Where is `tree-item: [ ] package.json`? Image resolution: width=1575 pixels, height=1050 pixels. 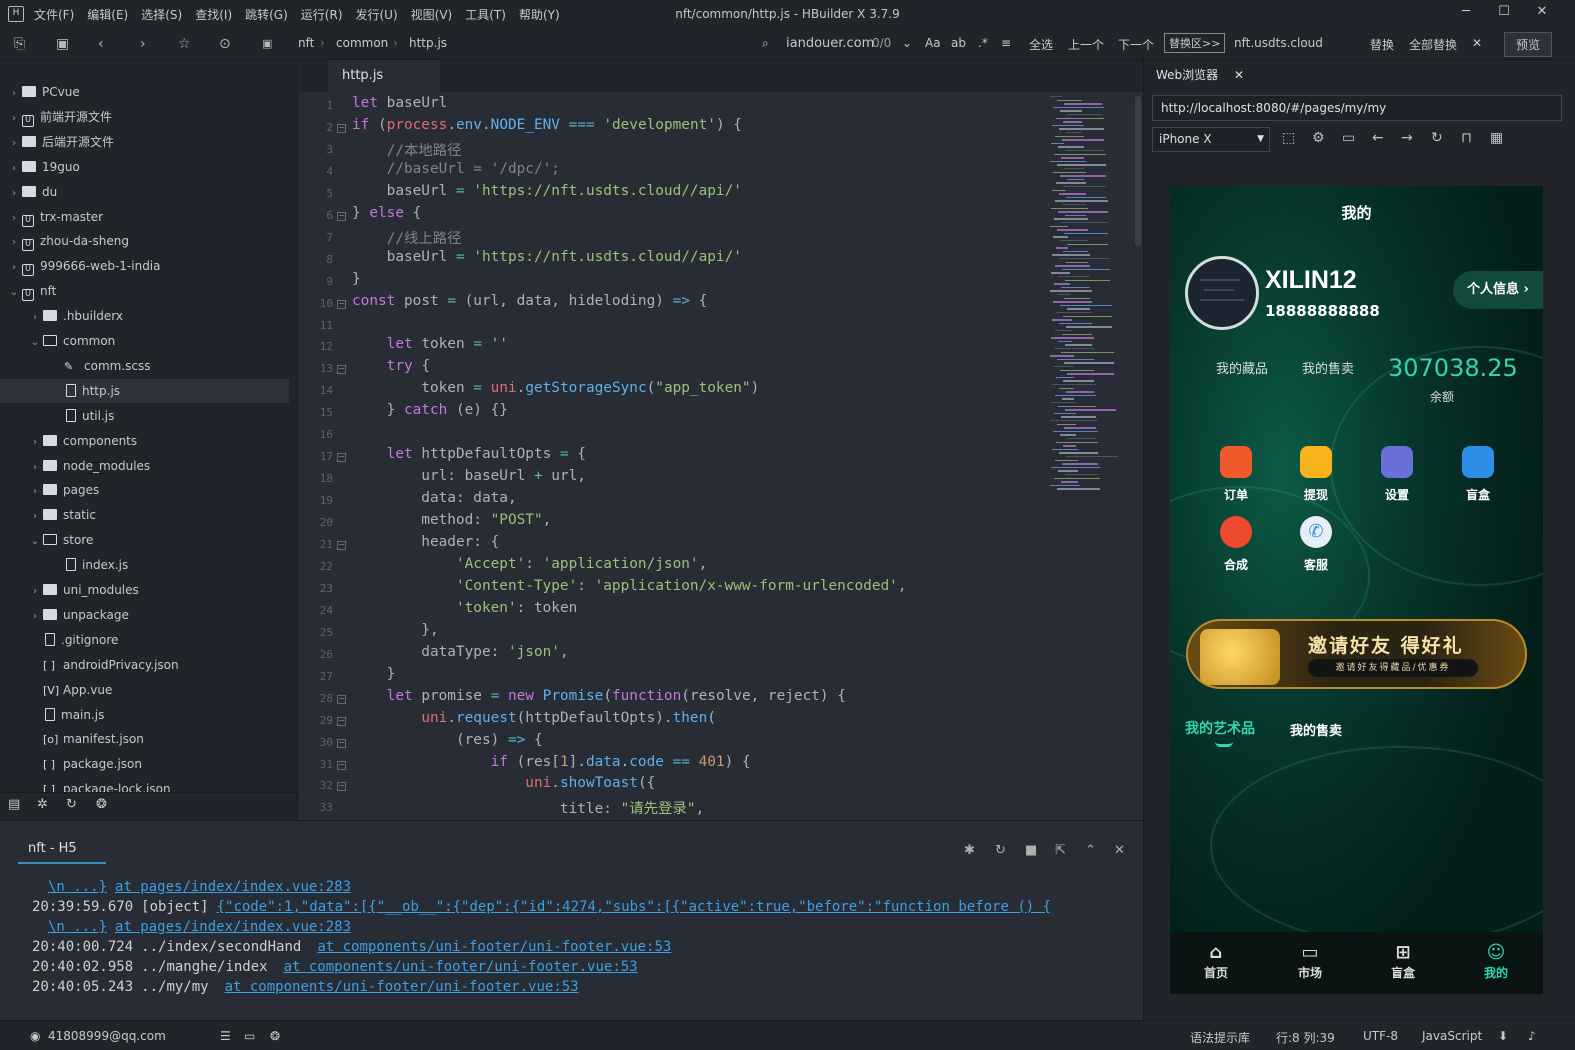 tree-item: [ ] package.json is located at coordinates (144, 764).